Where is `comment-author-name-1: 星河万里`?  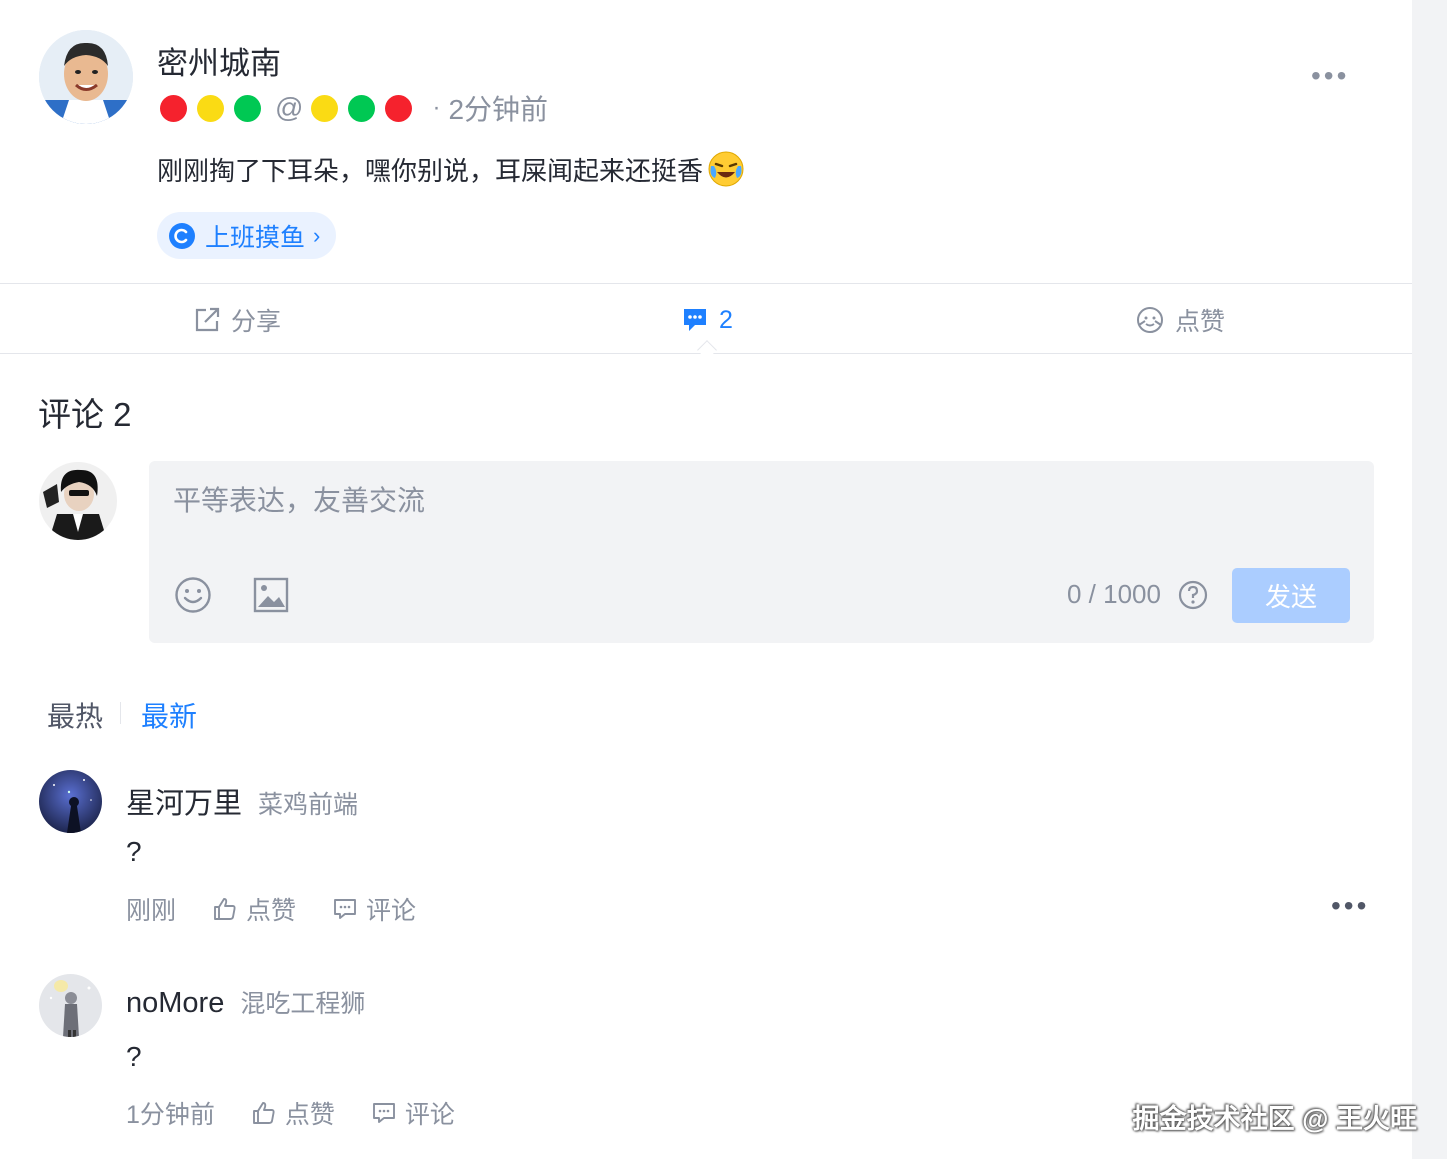
comment-author-name-1: 星河万里 is located at coordinates (184, 801).